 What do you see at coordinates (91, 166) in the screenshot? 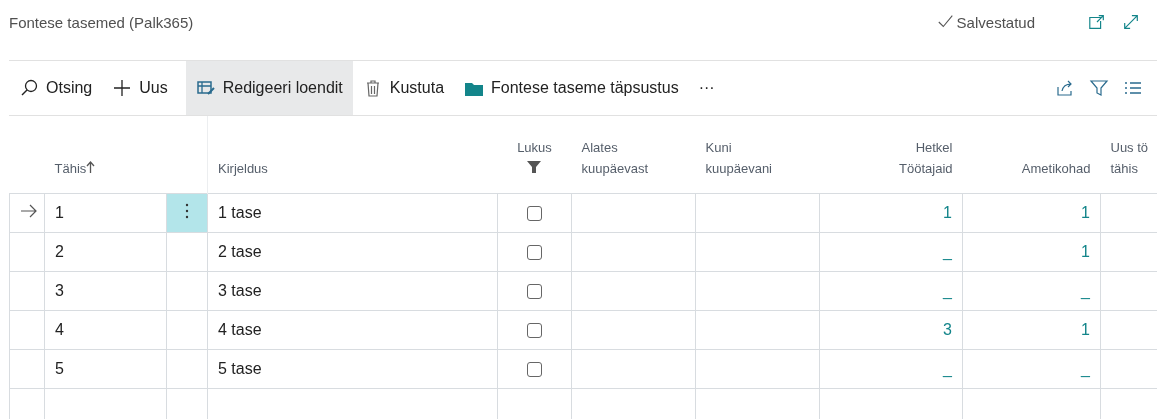
I see `sort-up-icon` at bounding box center [91, 166].